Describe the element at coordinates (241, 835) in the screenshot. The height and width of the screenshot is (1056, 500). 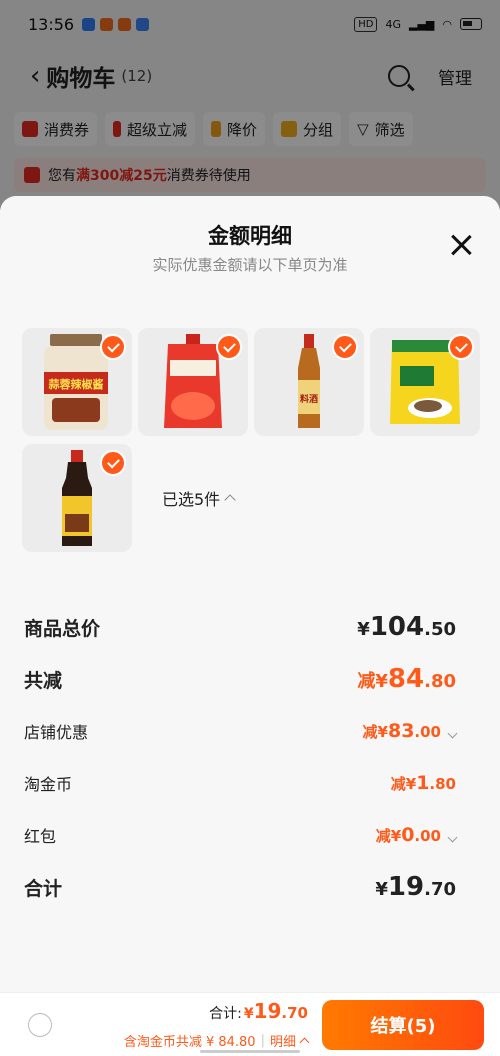
I see `row-red-packet: 红包 减¥ 0.00` at that location.